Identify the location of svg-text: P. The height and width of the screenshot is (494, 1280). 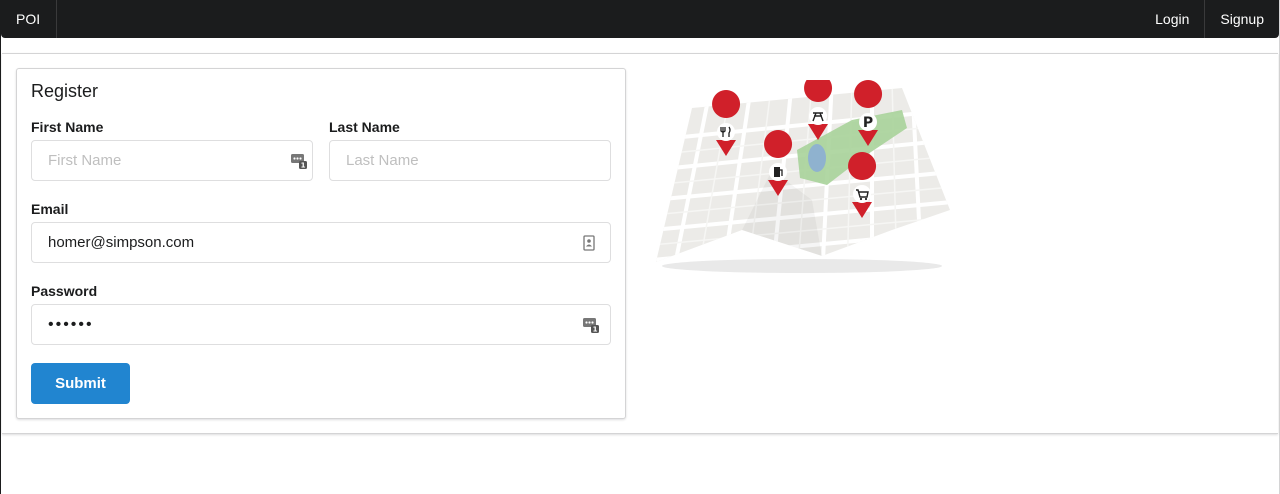
(868, 123).